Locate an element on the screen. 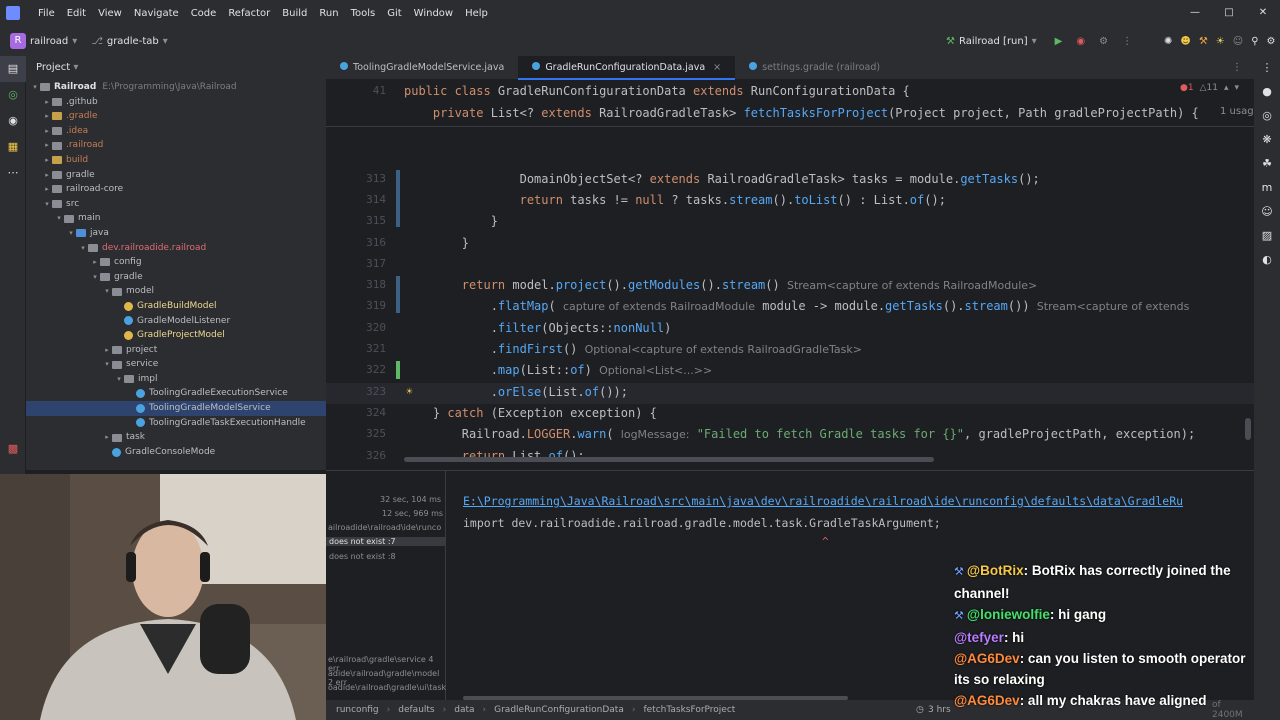  run-icon: ▶ is located at coordinates (1059, 41).